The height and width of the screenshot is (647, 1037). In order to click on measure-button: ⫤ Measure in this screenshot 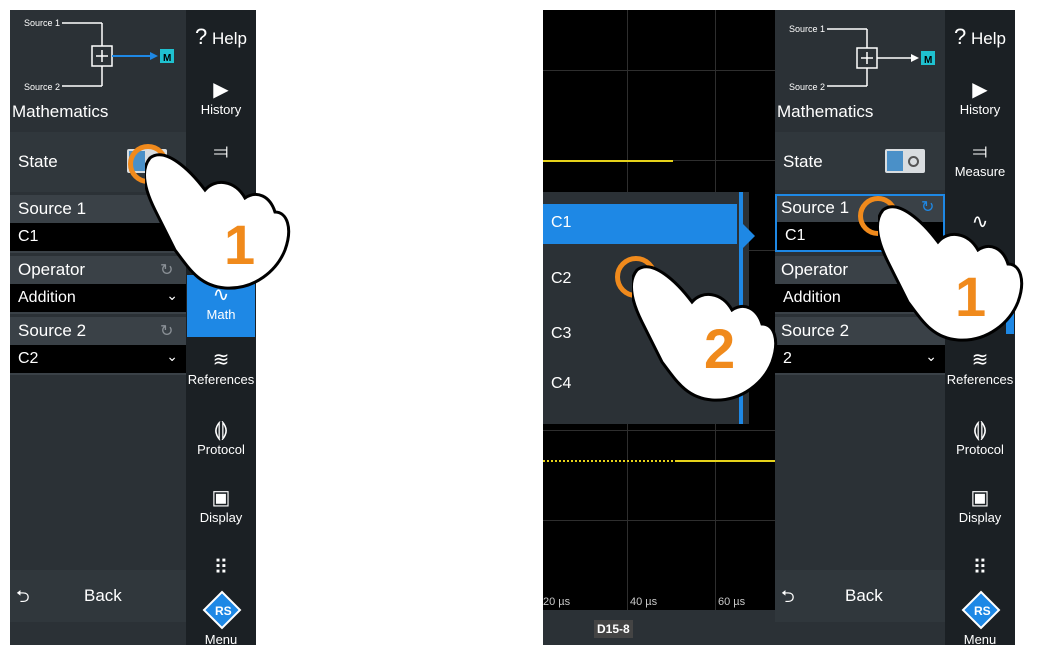, I will do `click(980, 159)`.